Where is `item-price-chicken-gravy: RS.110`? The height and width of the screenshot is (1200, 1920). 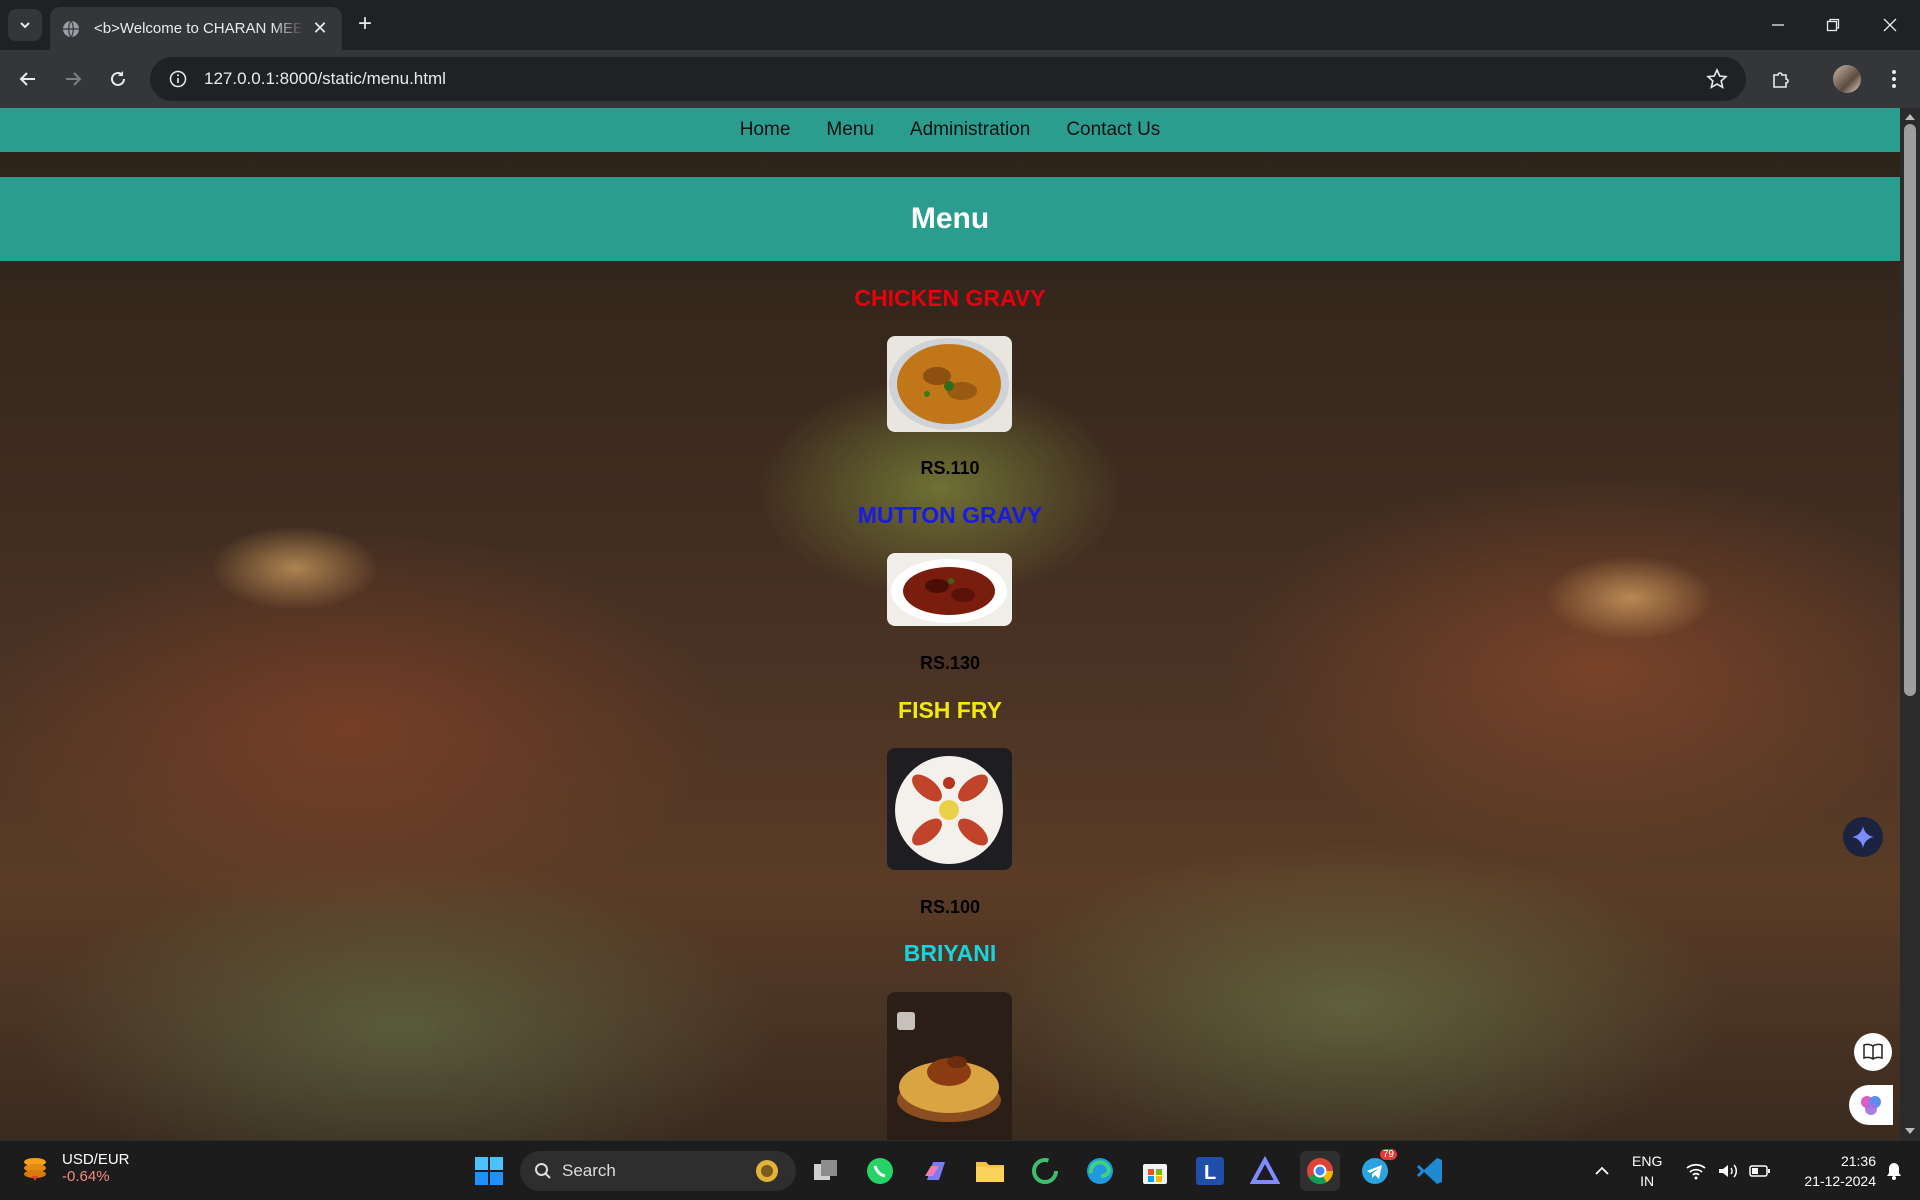
item-price-chicken-gravy: RS.110 is located at coordinates (950, 468).